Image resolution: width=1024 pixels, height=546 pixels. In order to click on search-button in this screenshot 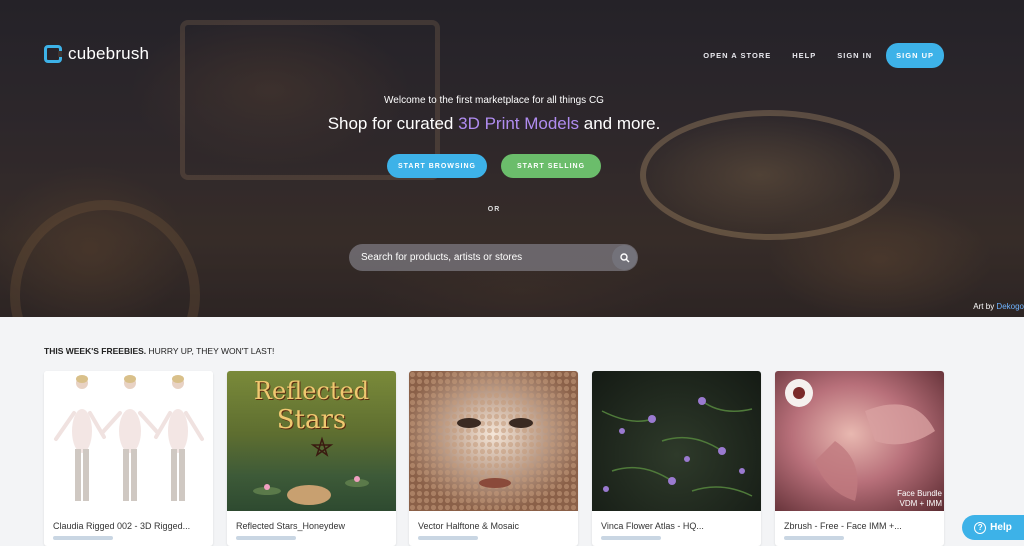, I will do `click(624, 257)`.